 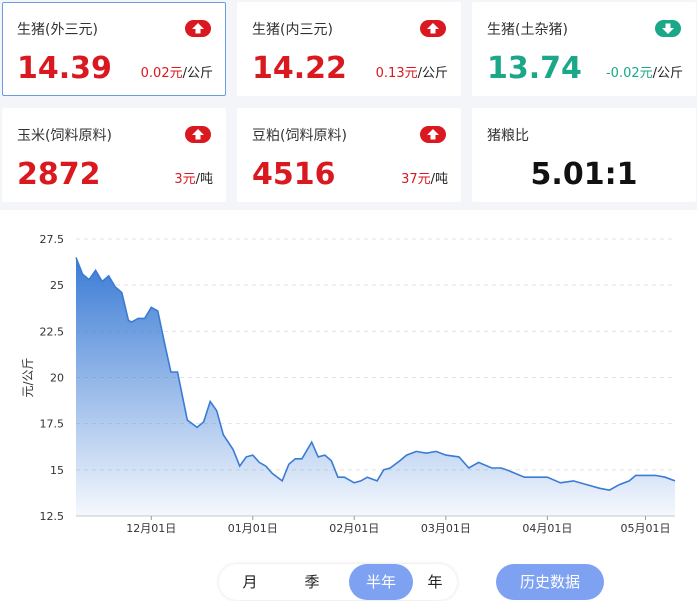 I want to click on card-change: 0.13元/公斤, so click(x=412, y=71).